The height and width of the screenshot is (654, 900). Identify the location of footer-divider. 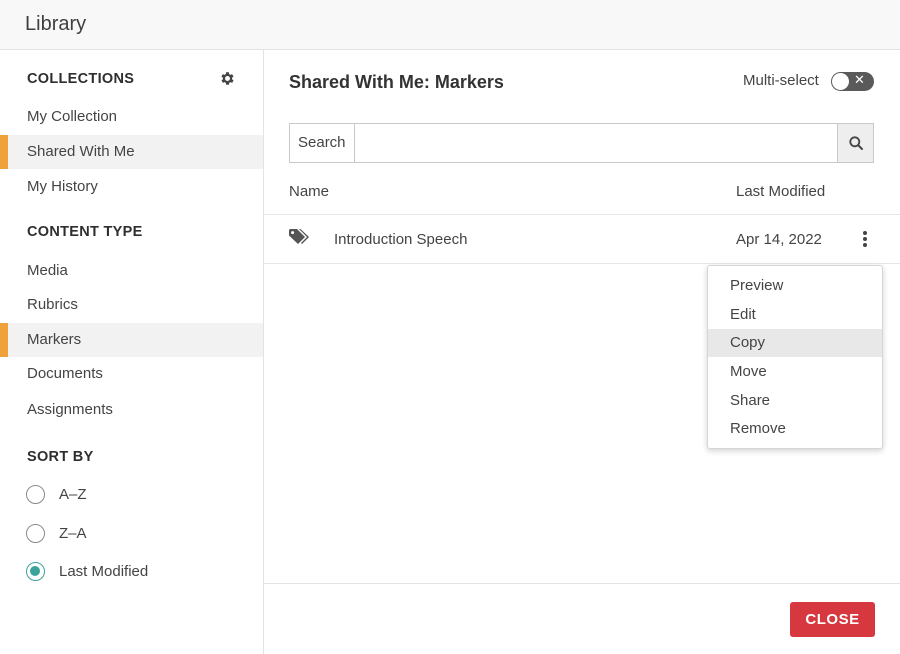
(582, 583).